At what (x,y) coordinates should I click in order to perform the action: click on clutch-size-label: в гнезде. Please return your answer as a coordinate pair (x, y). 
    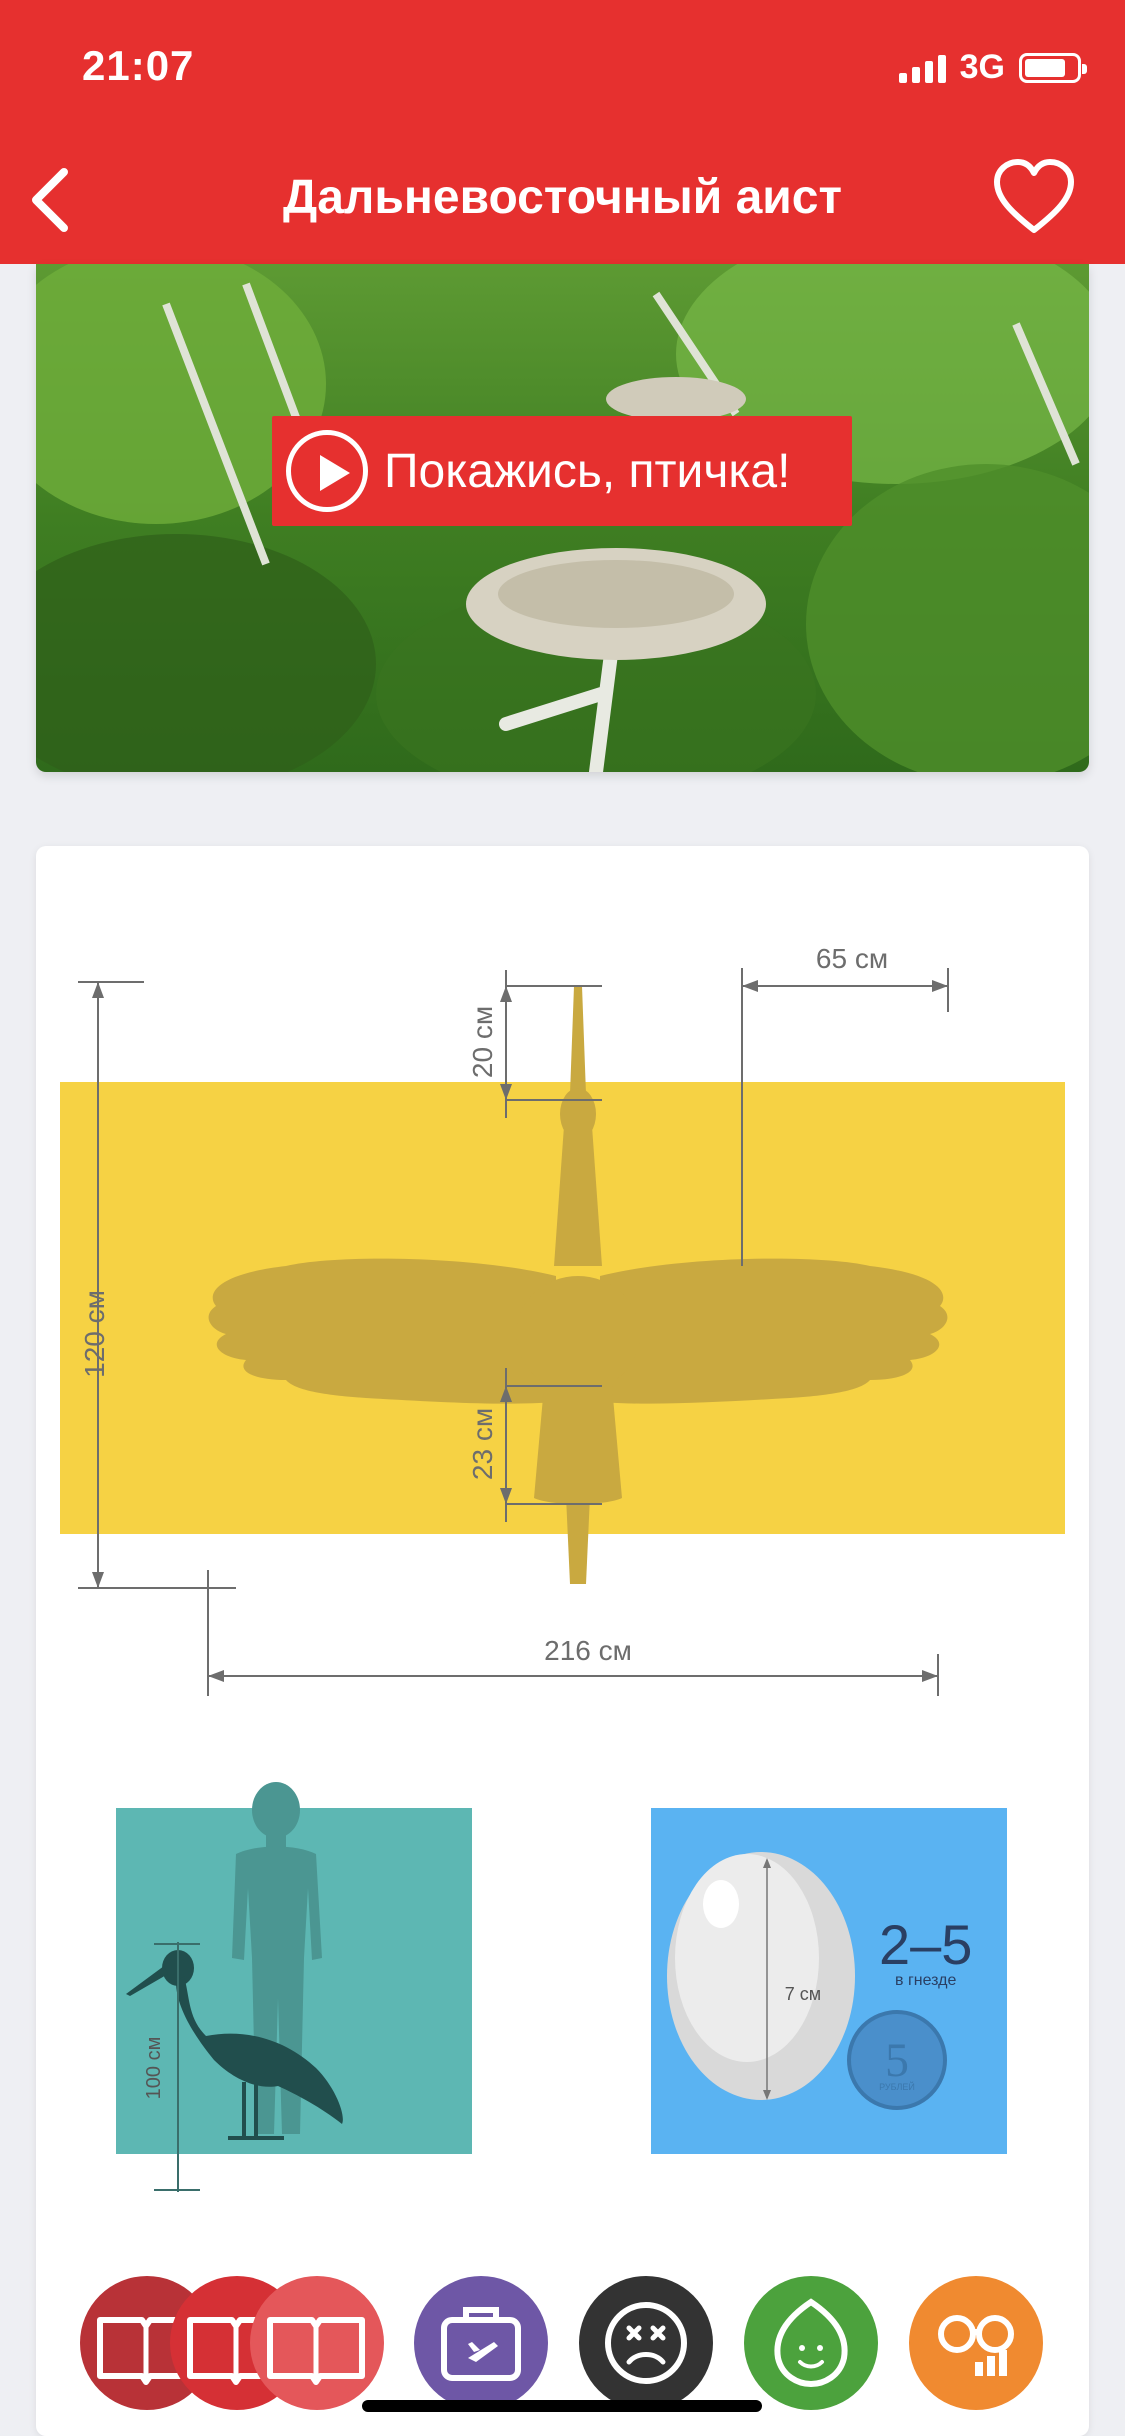
    Looking at the image, I should click on (926, 1980).